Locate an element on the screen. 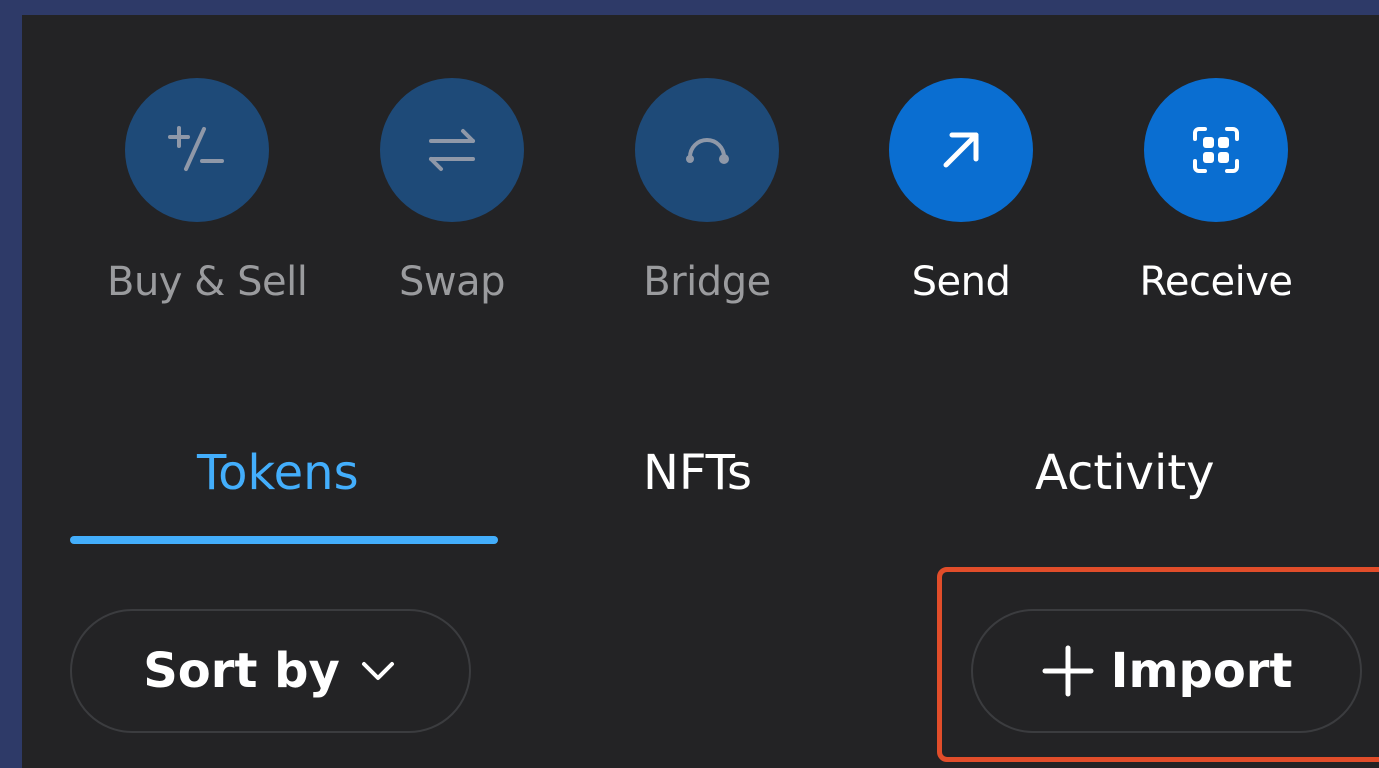 The image size is (1379, 768). swap-button is located at coordinates (452, 150).